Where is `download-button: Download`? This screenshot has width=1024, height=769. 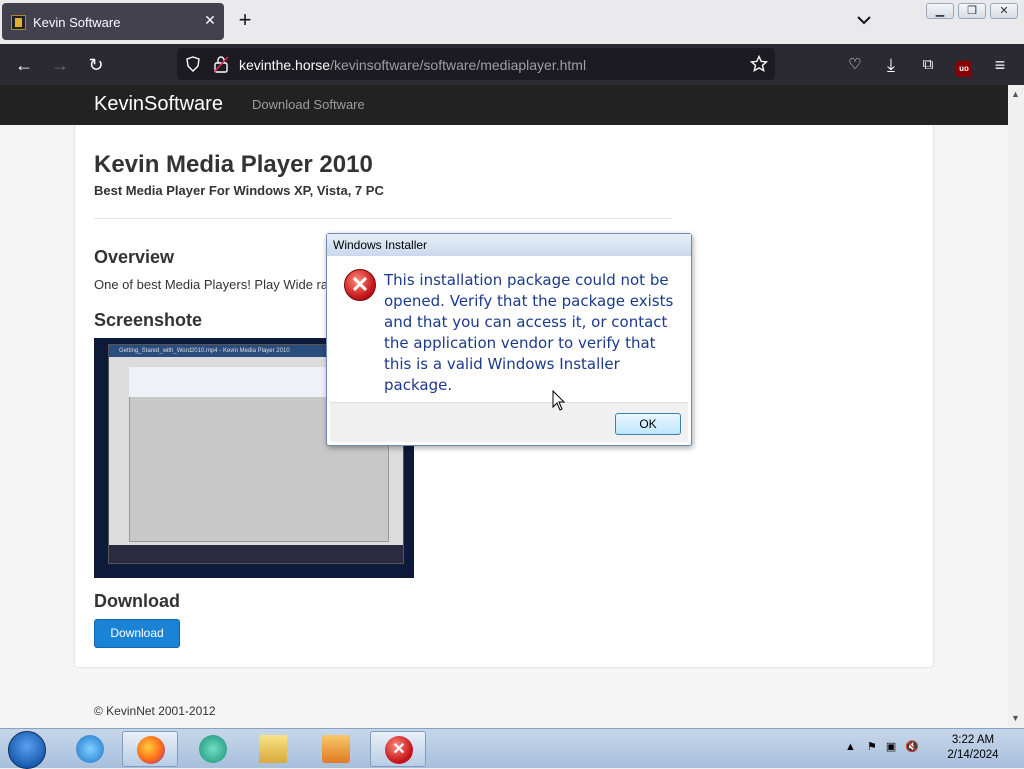 download-button: Download is located at coordinates (137, 633).